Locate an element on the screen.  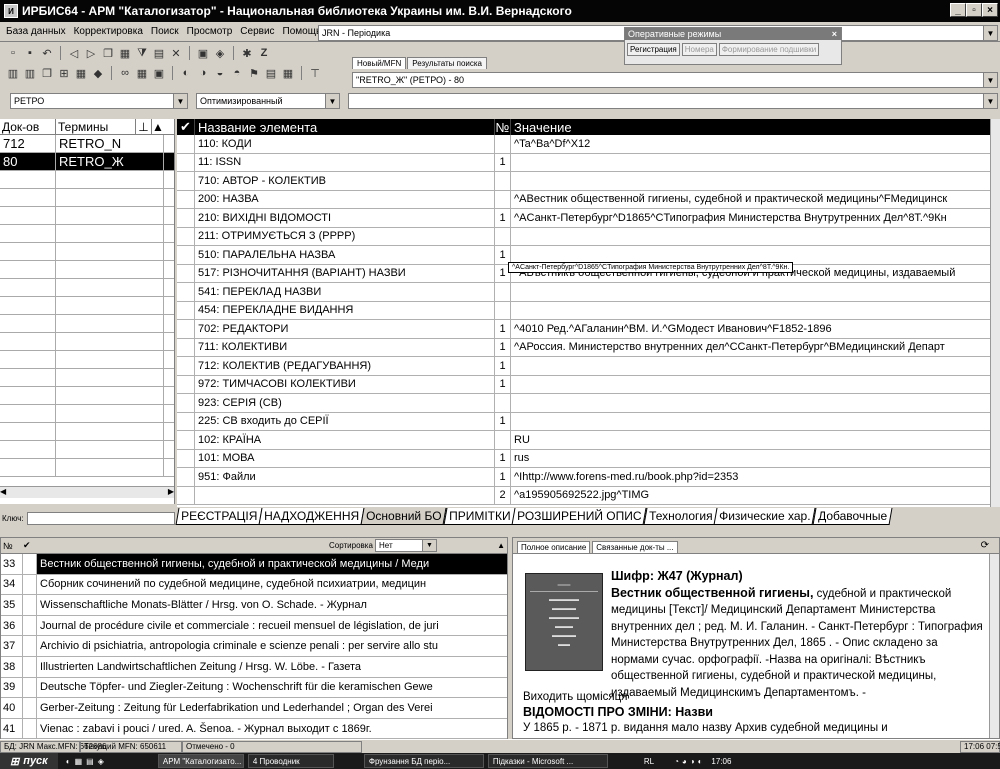
field-row: 225: СВ входить до СЕРІЇ 1 is located at coordinates (588, 421).